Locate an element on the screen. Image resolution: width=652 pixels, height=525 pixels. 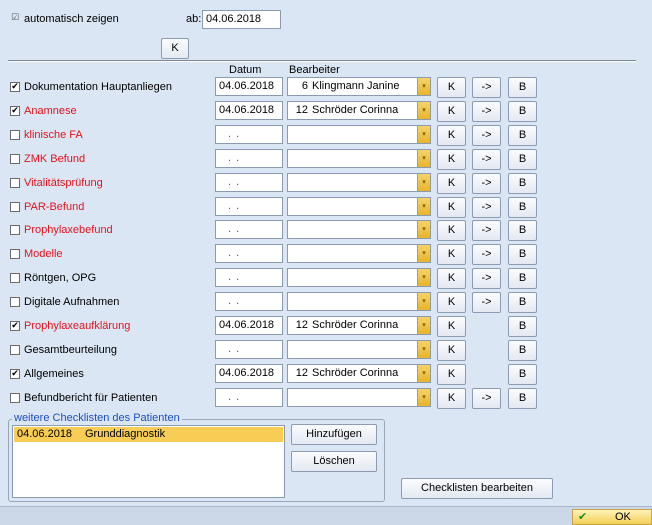
top-k-button: K is located at coordinates (175, 48).